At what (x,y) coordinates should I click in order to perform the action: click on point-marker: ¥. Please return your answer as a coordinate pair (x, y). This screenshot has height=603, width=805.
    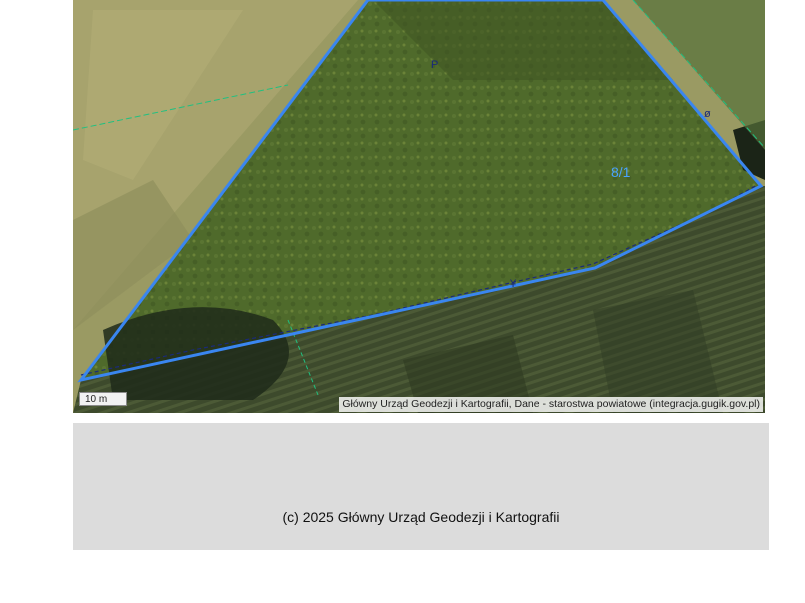
    Looking at the image, I should click on (513, 284).